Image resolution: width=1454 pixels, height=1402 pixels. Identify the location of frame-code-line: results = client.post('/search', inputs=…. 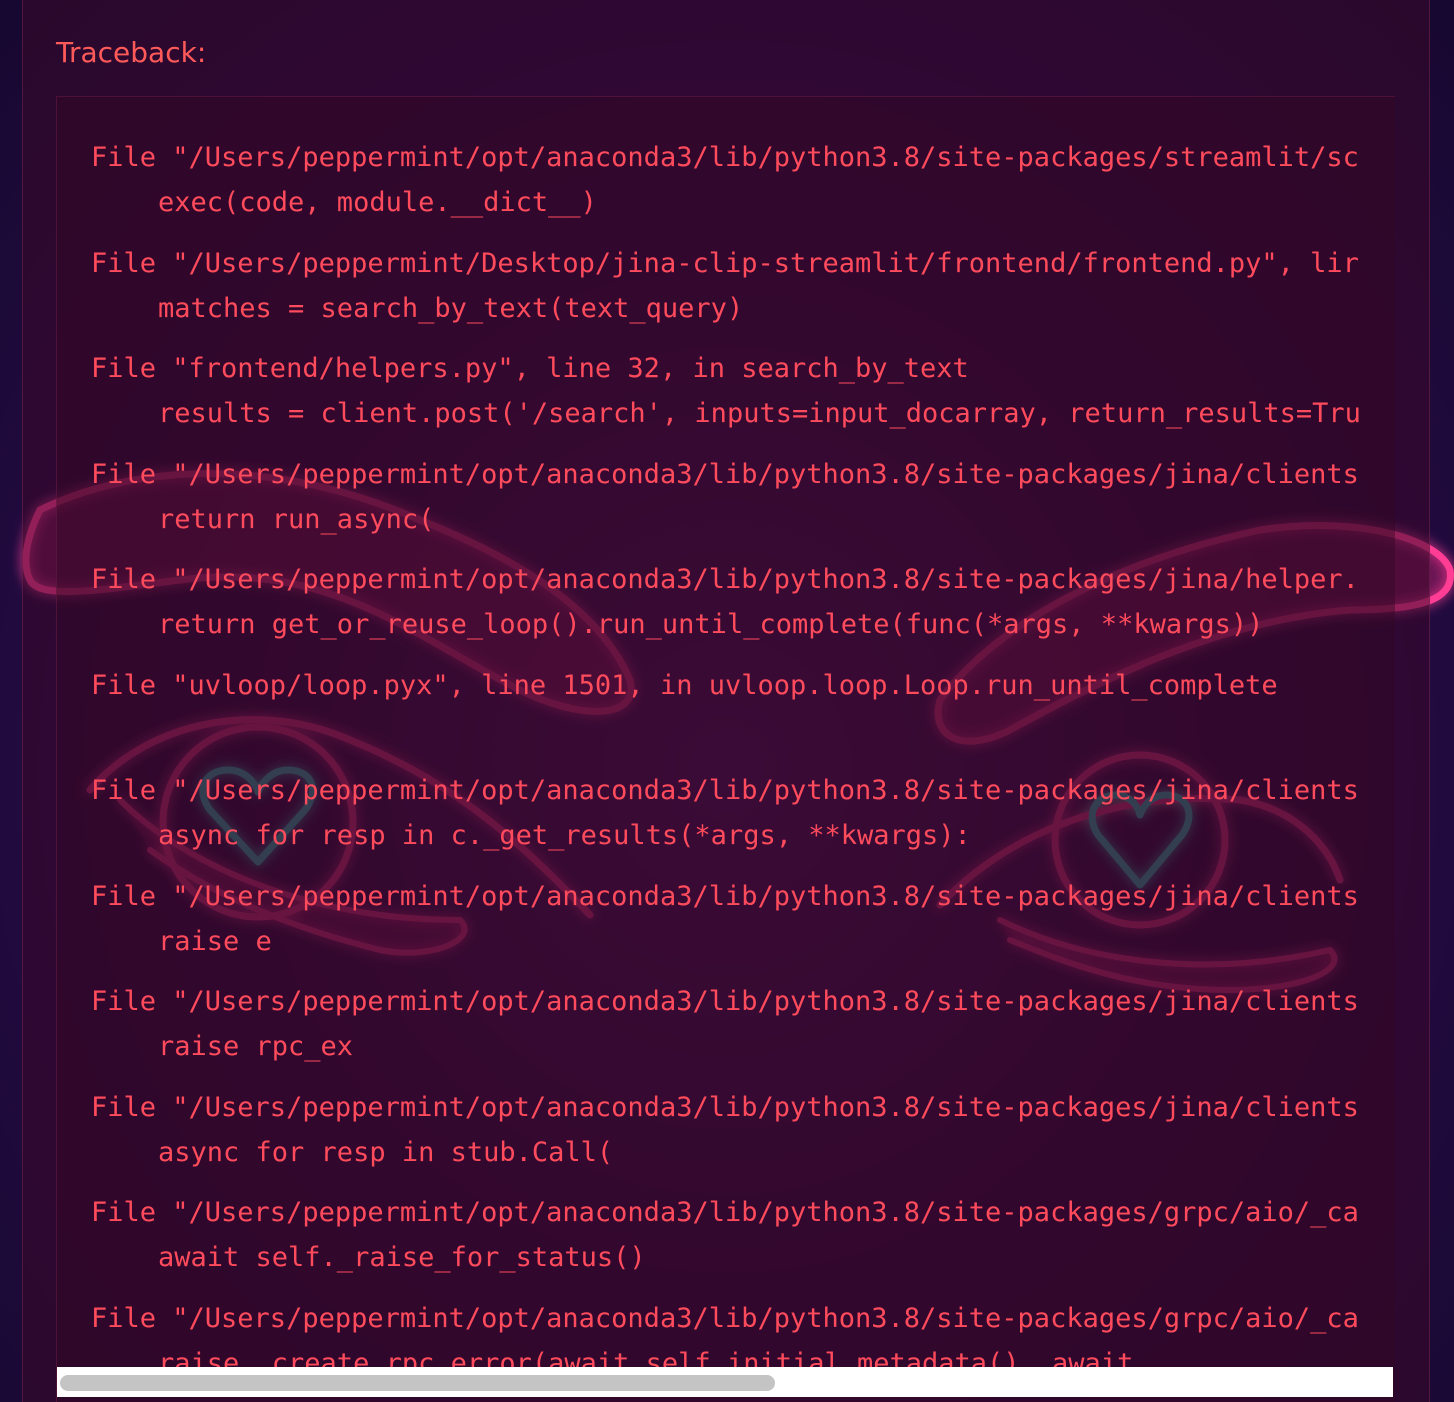
(759, 413).